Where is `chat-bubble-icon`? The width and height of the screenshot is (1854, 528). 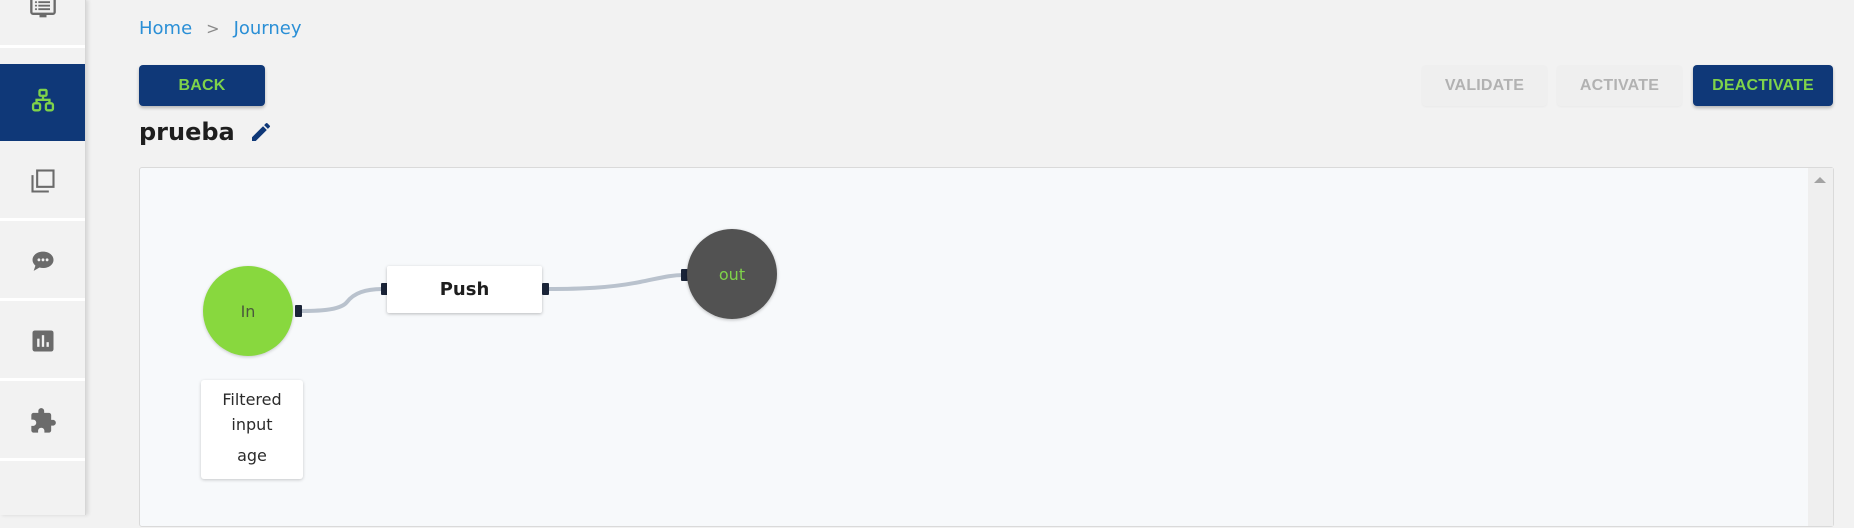 chat-bubble-icon is located at coordinates (42, 261).